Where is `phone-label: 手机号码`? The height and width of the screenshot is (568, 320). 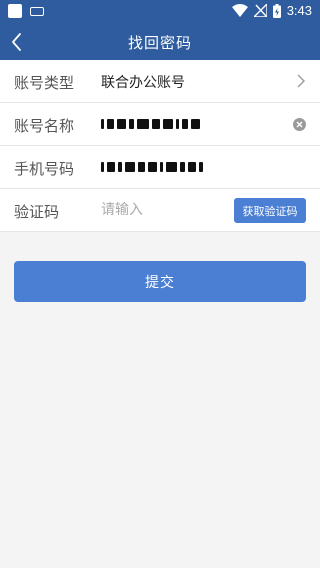
phone-label: 手机号码 is located at coordinates (44, 169).